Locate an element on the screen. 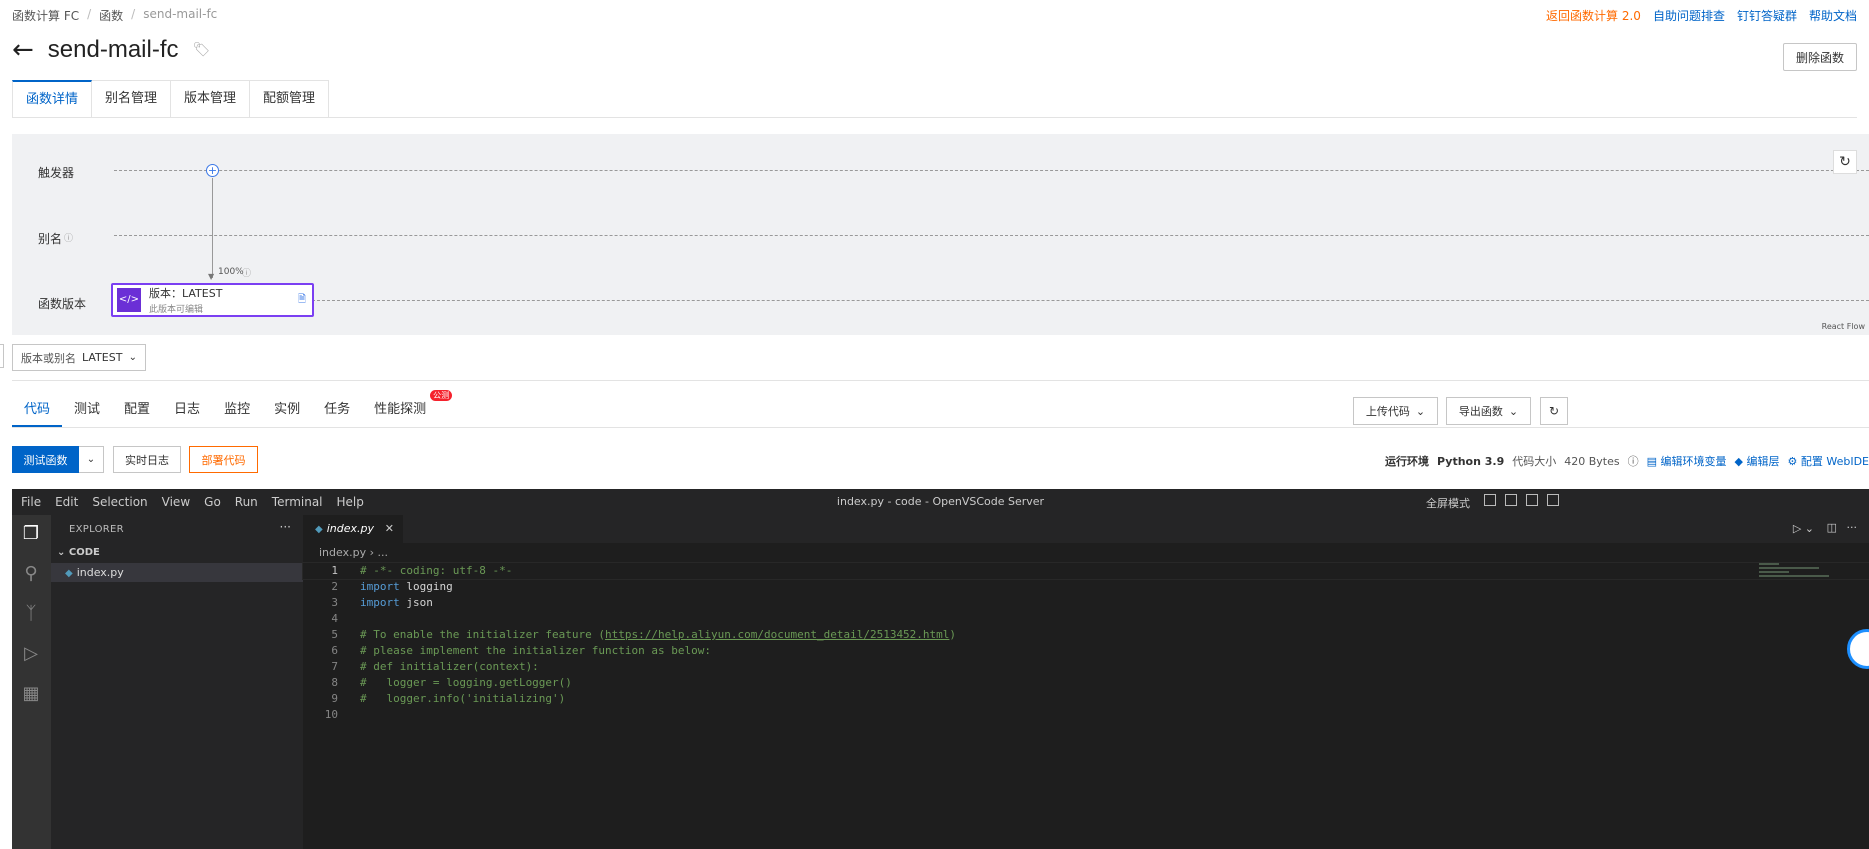 The width and height of the screenshot is (1869, 849). config-webide-label: 配置 WebIDE is located at coordinates (1834, 461).